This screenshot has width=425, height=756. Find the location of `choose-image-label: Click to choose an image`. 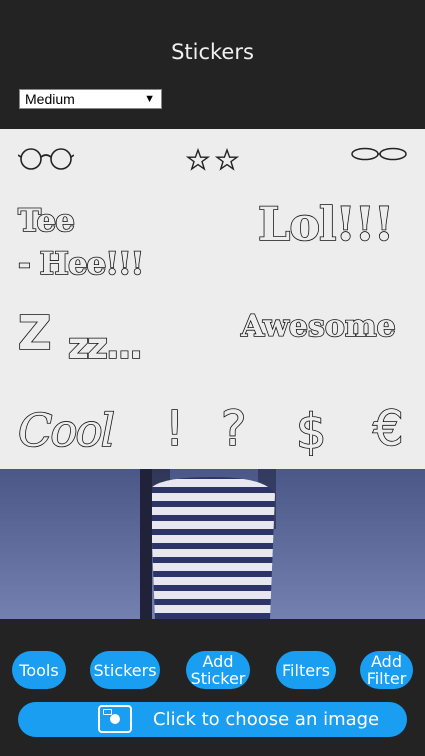

choose-image-label: Click to choose an image is located at coordinates (266, 719).